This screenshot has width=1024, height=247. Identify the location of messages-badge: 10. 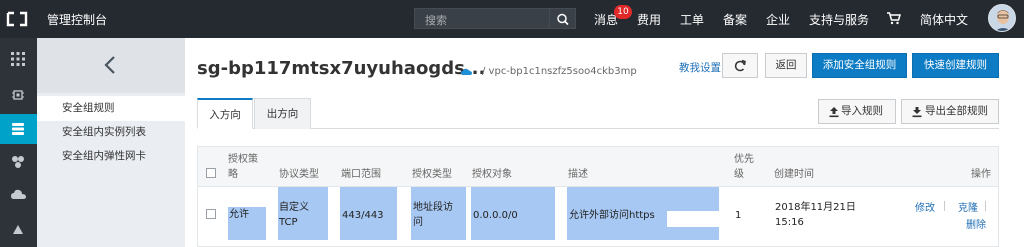
(623, 12).